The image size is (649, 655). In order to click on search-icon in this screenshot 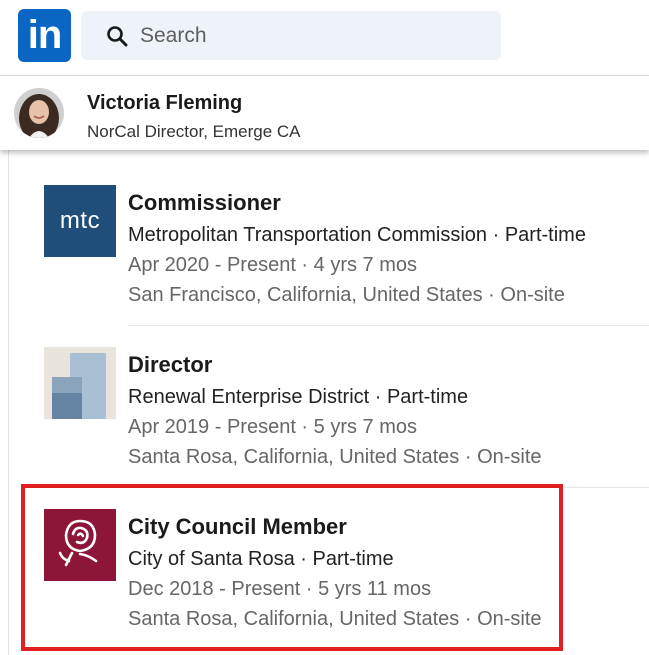, I will do `click(117, 36)`.